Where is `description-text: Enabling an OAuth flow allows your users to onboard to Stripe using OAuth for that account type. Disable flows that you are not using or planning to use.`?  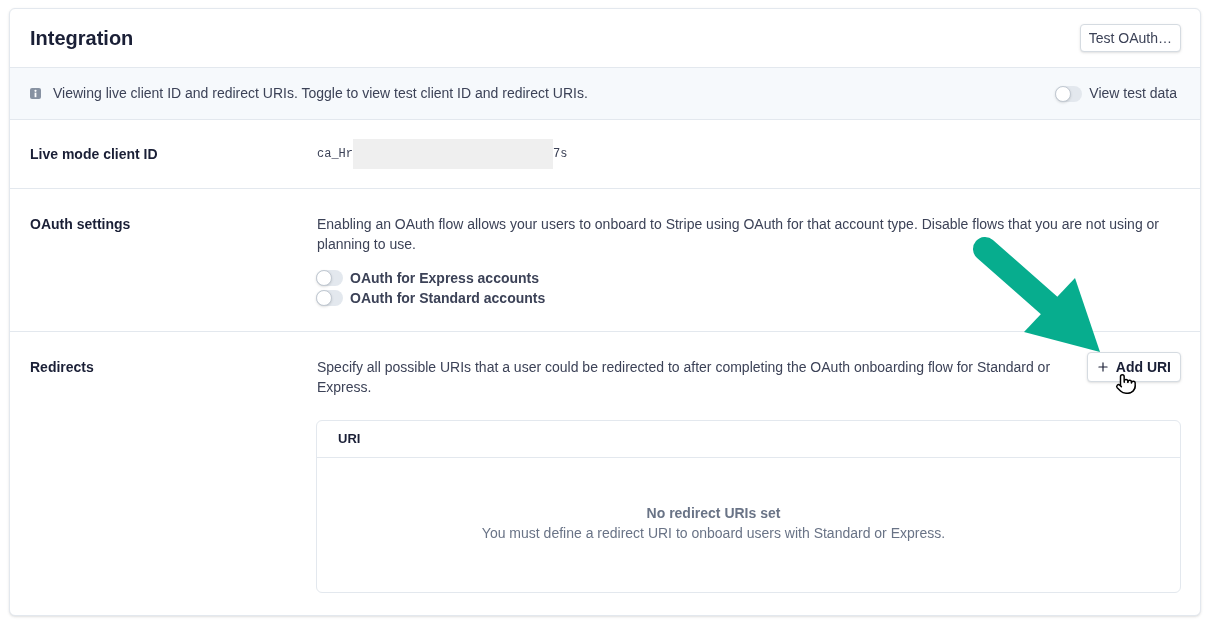 description-text: Enabling an OAuth flow allows your users to onboard to Stripe using OAuth for that account type. Disable flows that you are not using or planning to use. is located at coordinates (739, 234).